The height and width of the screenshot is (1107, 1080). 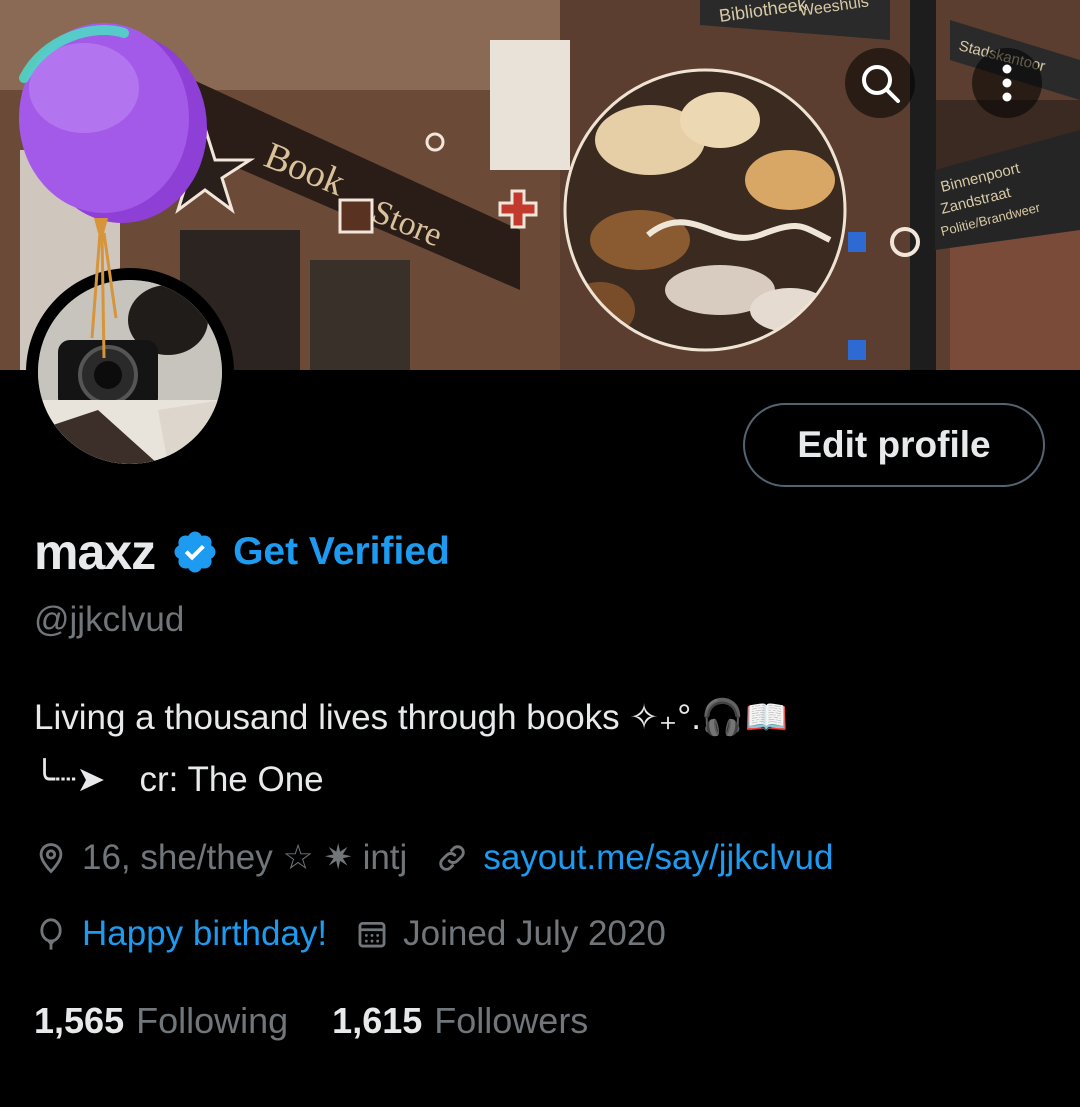 What do you see at coordinates (204, 934) in the screenshot?
I see `birthday-link: Happy birthday!` at bounding box center [204, 934].